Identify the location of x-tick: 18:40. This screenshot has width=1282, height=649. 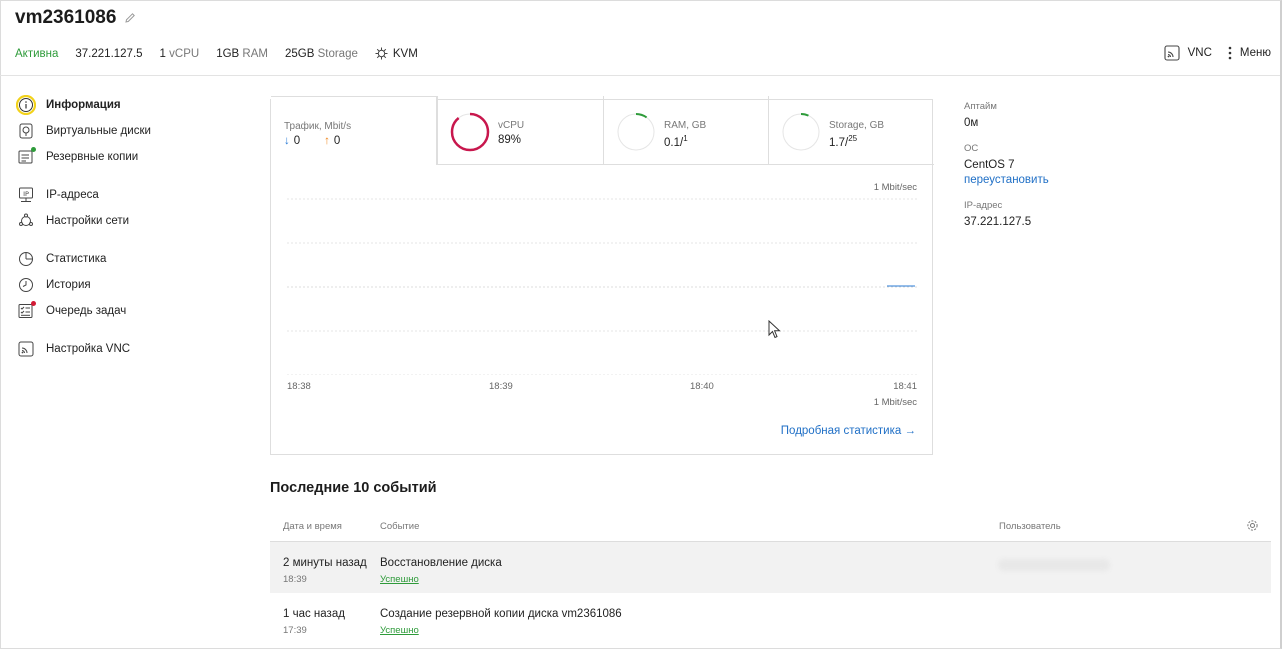
(702, 386).